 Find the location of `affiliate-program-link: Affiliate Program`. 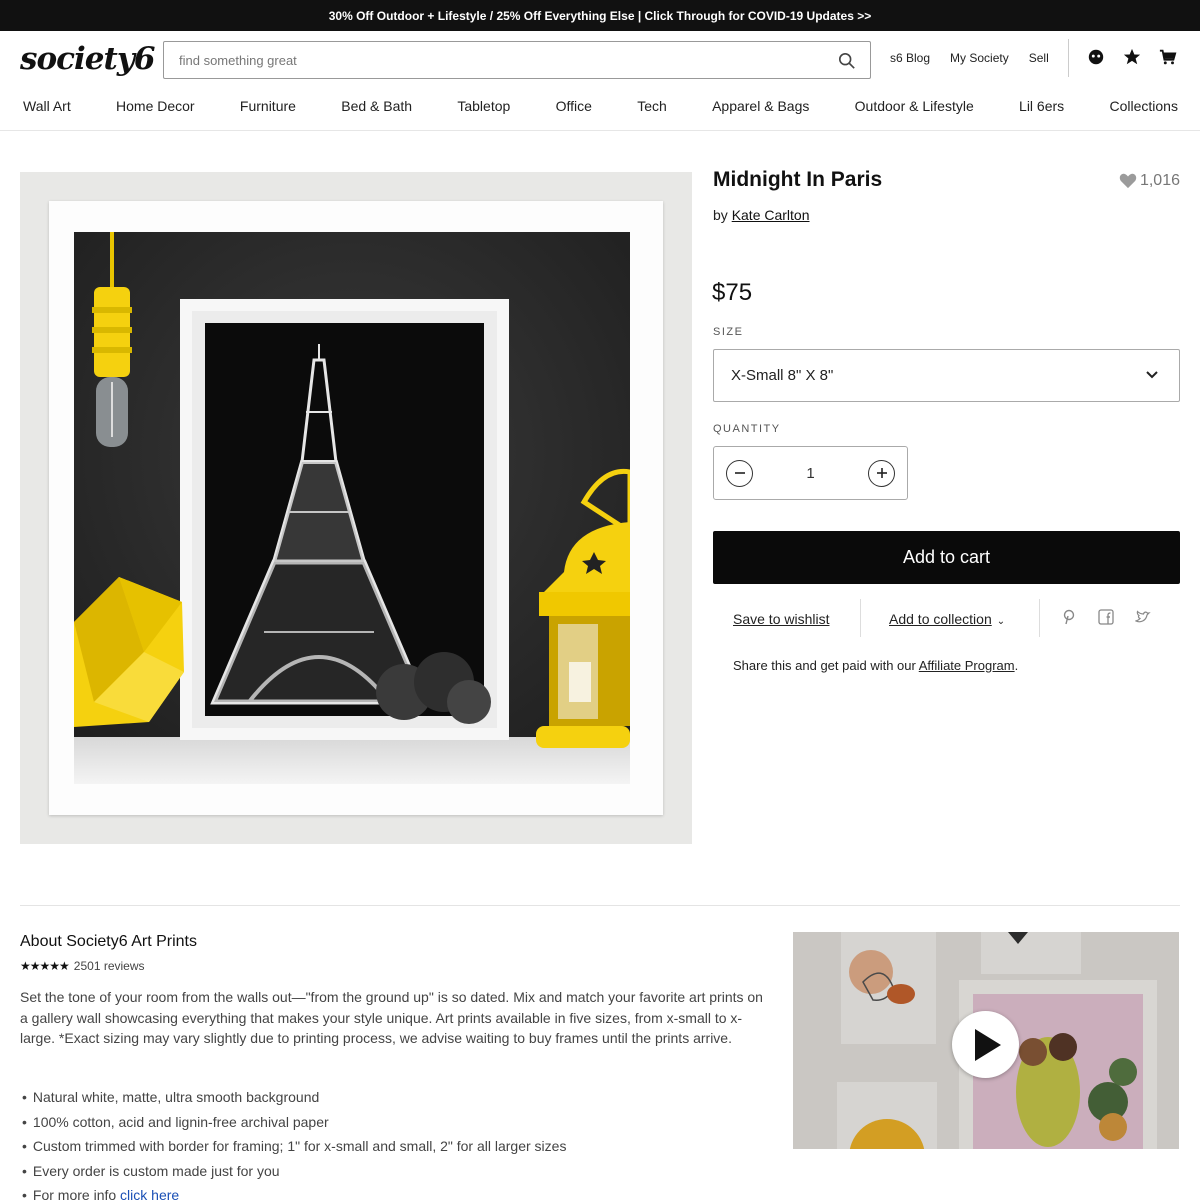

affiliate-program-link: Affiliate Program is located at coordinates (967, 665).